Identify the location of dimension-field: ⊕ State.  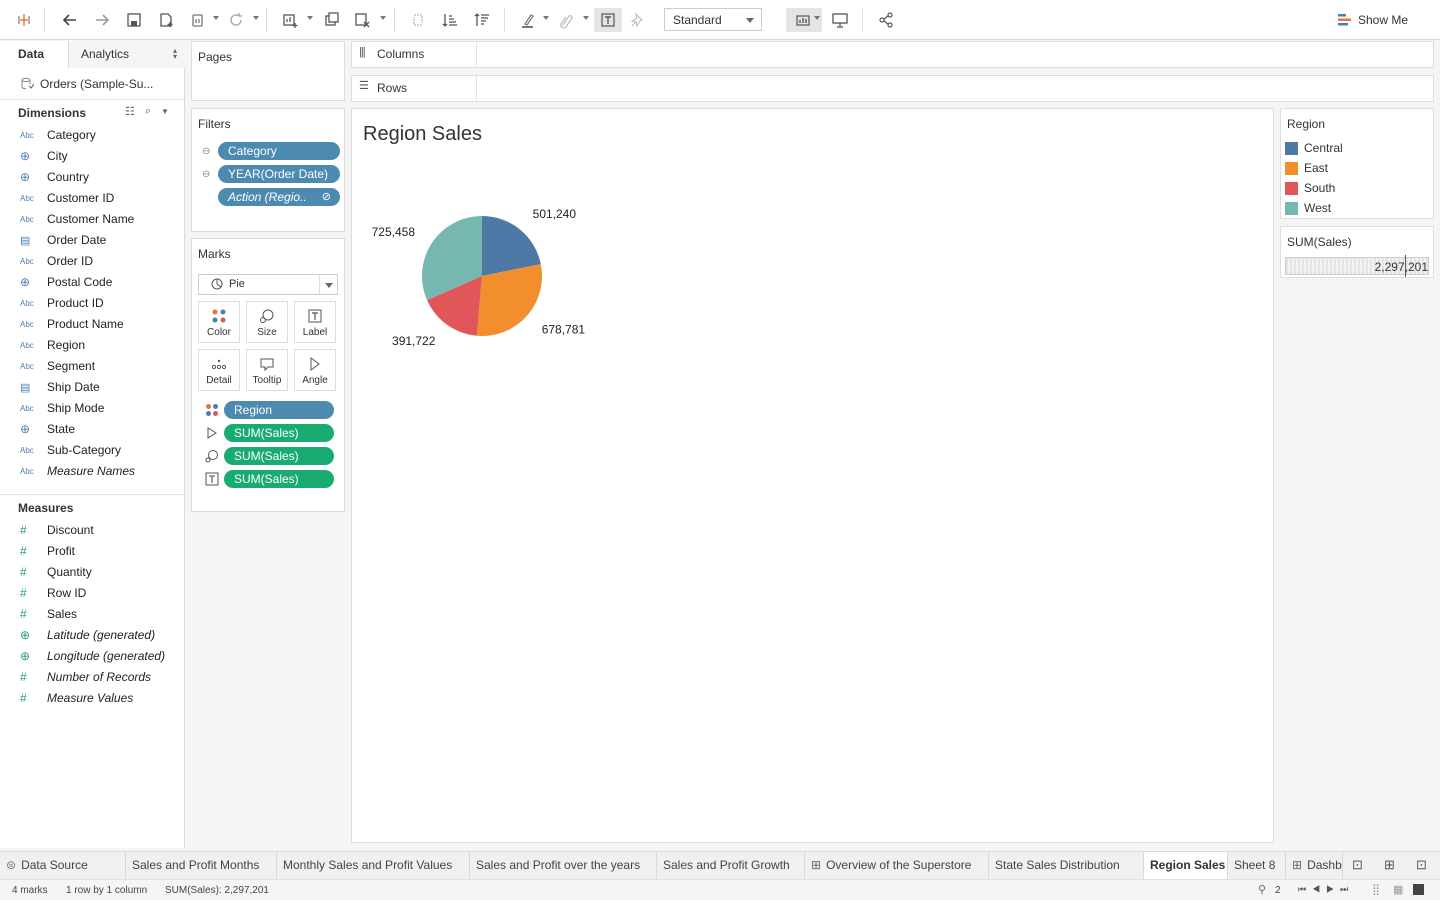
(92, 429).